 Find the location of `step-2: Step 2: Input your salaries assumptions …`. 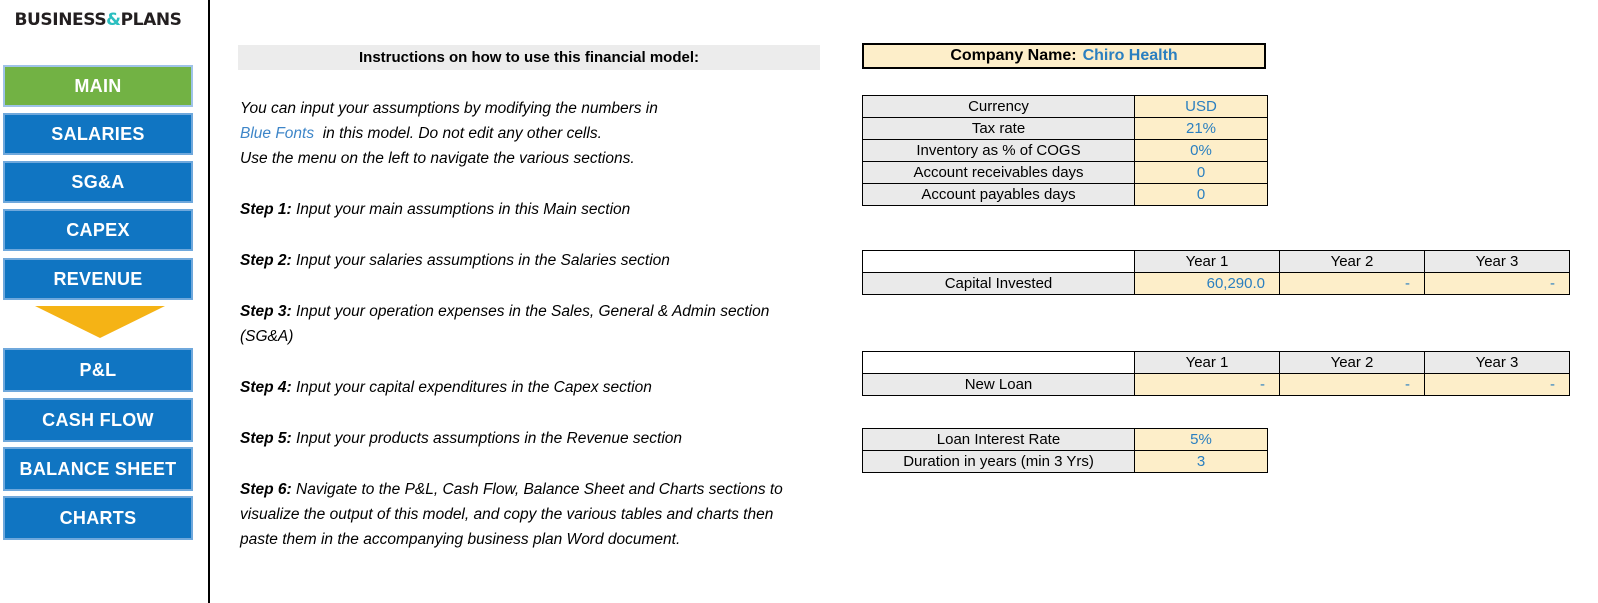

step-2: Step 2: Input your salaries assumptions … is located at coordinates (525, 260).